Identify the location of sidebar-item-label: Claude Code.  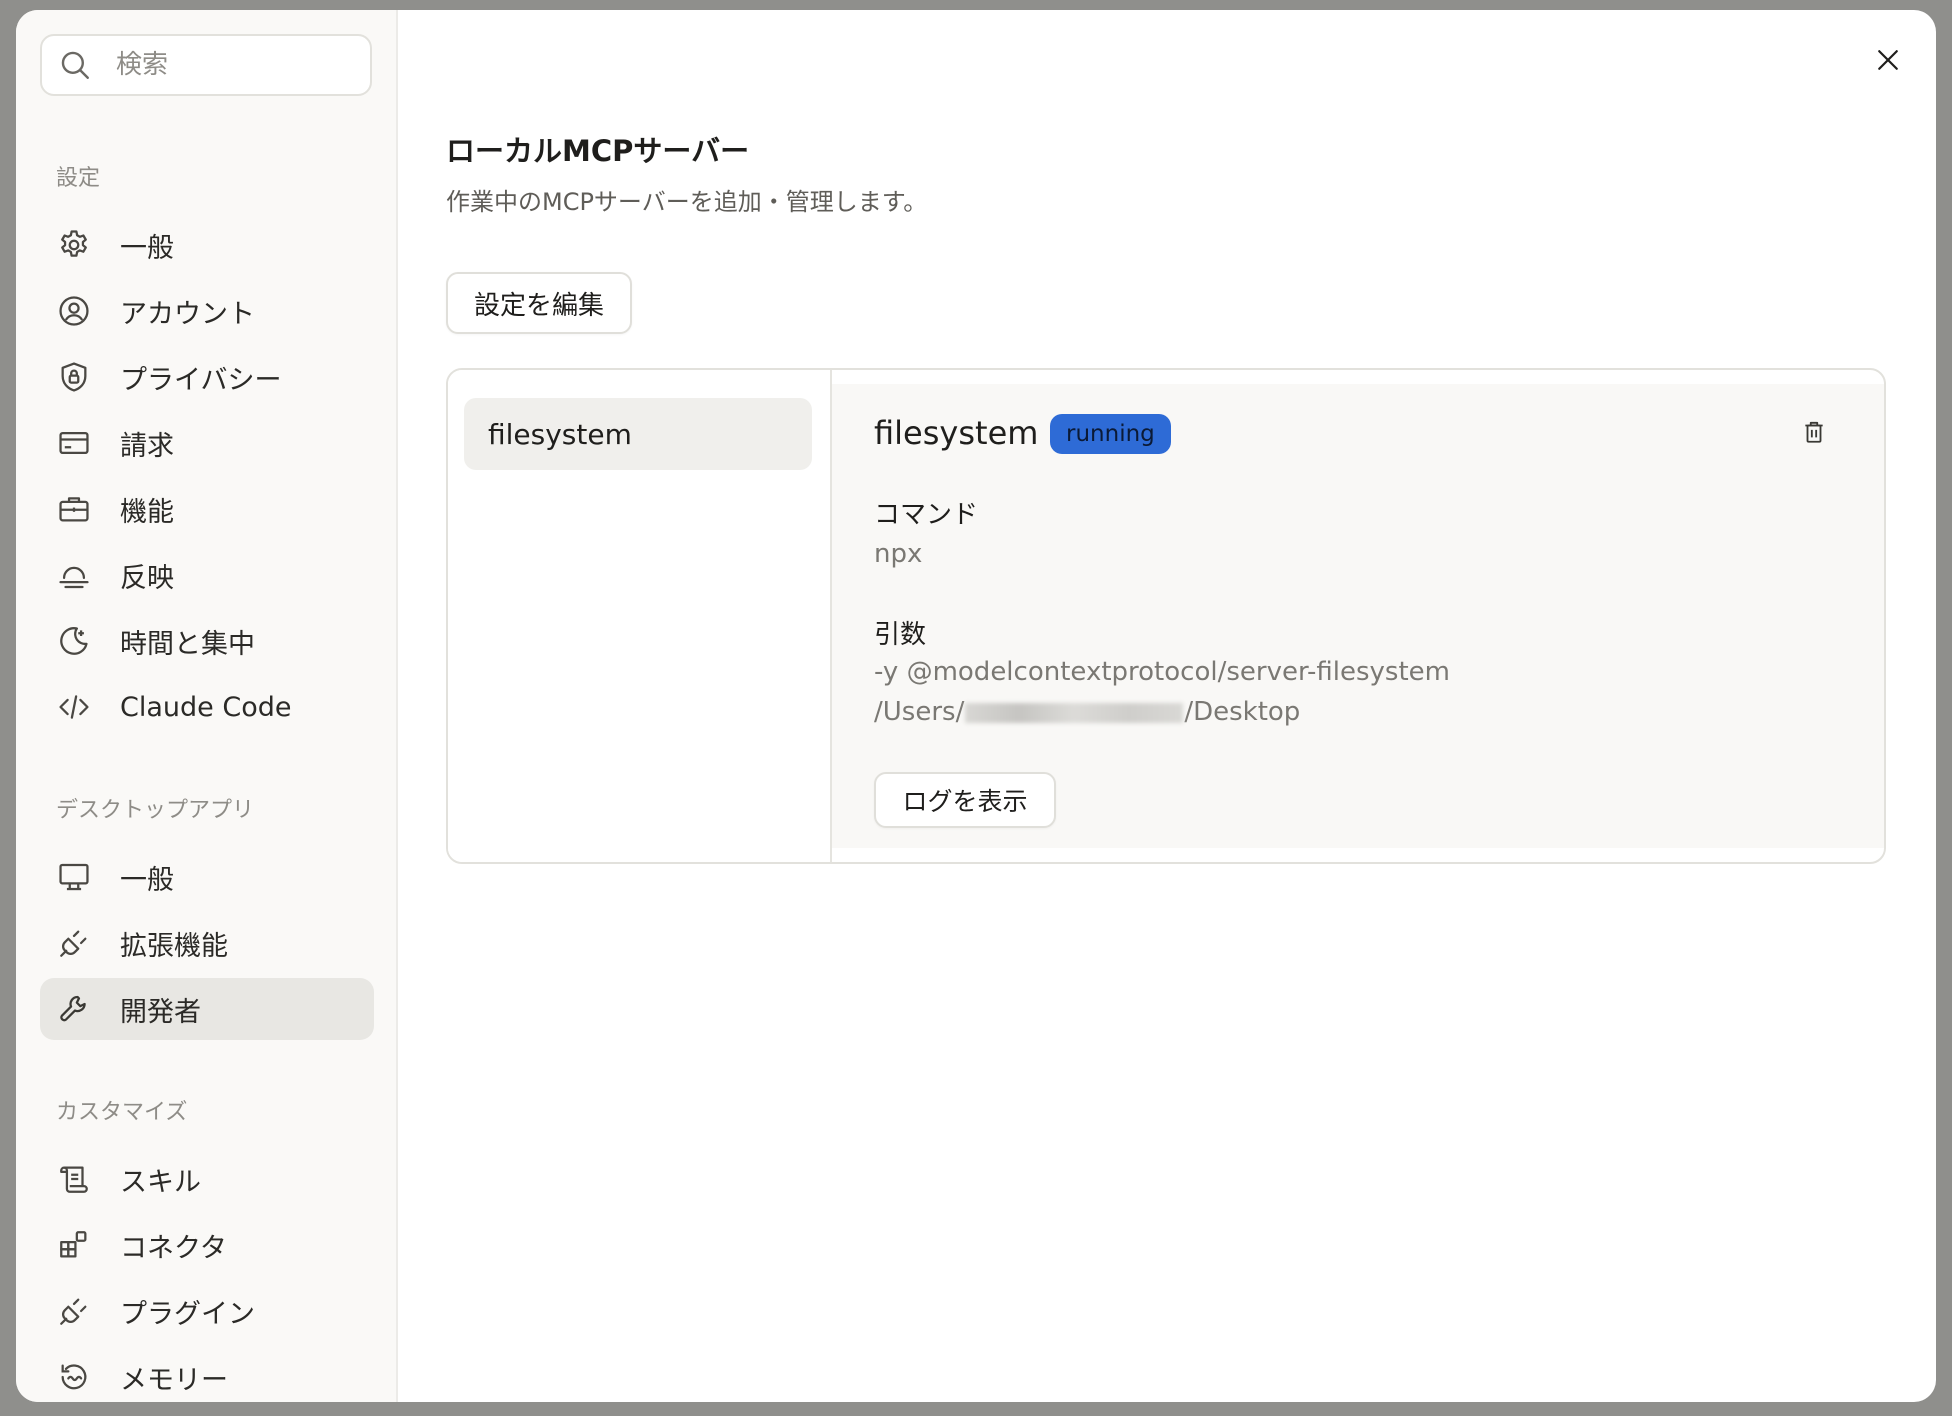
(206, 707).